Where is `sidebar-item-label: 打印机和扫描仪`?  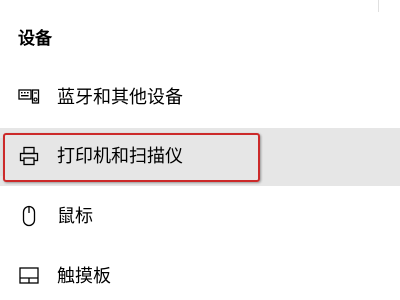
sidebar-item-label: 打印机和扫描仪 is located at coordinates (120, 156).